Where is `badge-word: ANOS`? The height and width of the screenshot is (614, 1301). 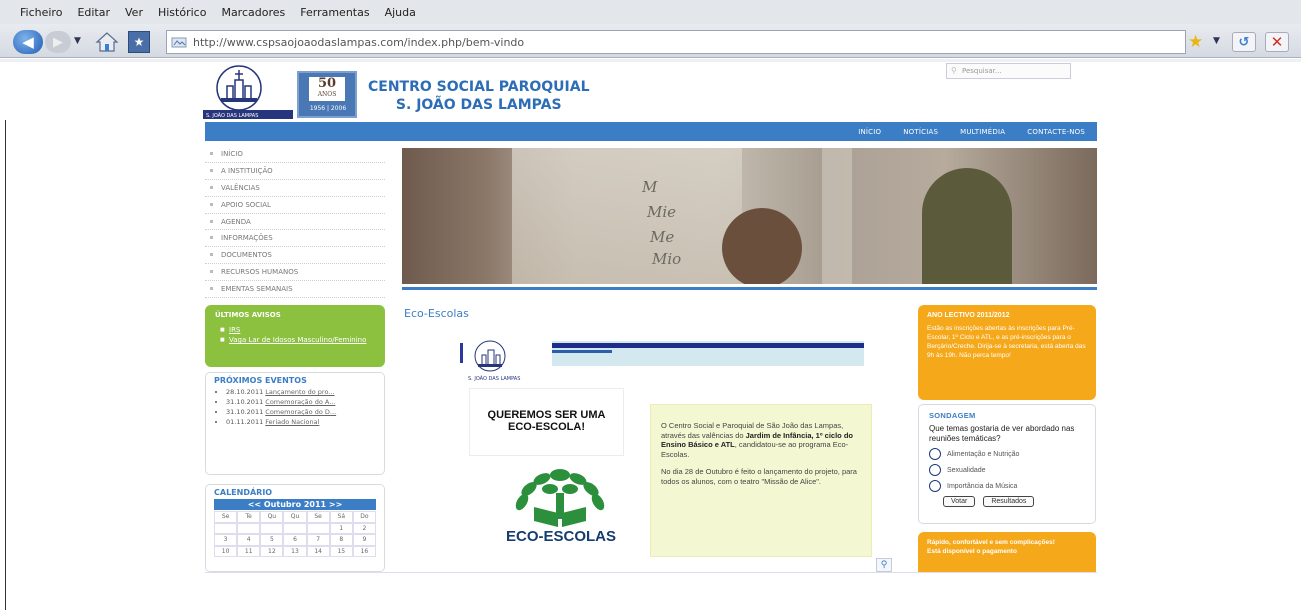 badge-word: ANOS is located at coordinates (327, 94).